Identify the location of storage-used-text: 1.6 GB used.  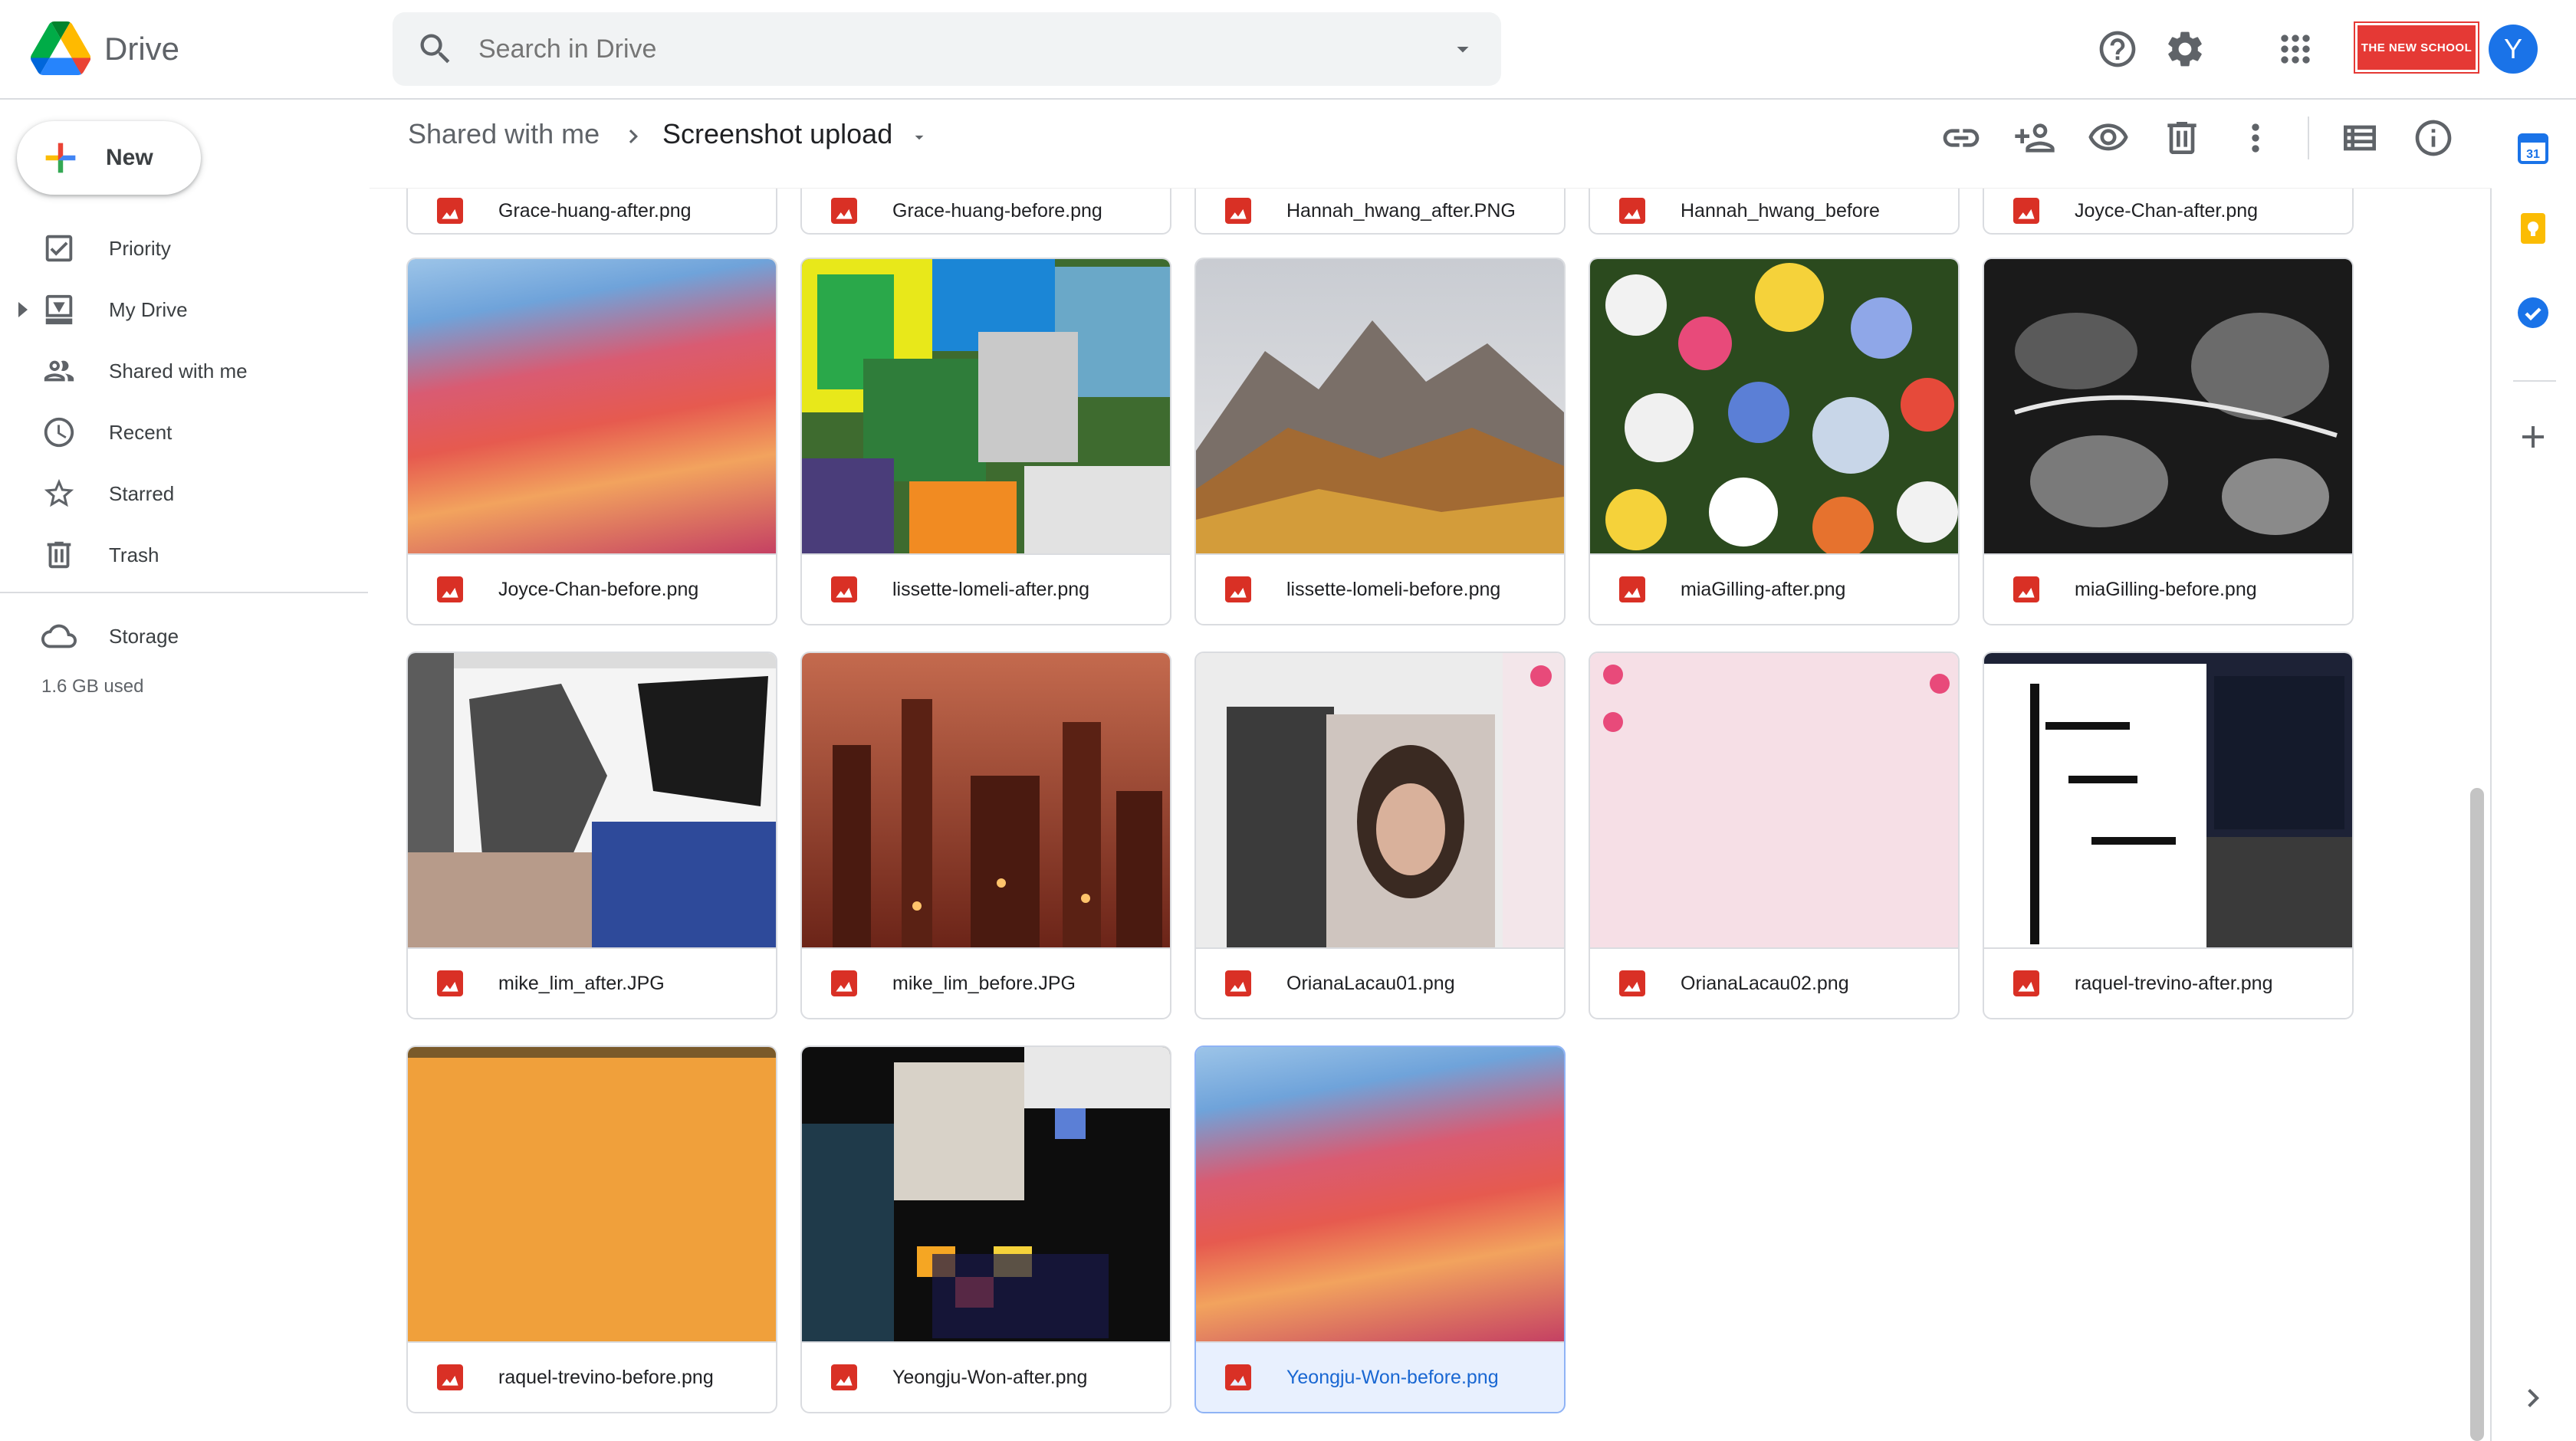
(93, 686).